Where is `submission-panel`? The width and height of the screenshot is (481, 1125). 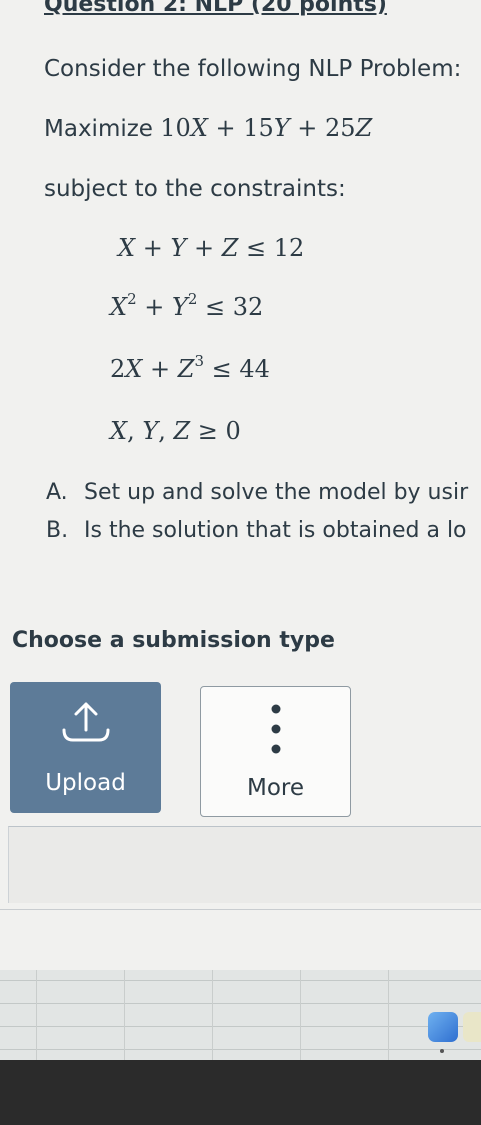
submission-panel is located at coordinates (244, 864).